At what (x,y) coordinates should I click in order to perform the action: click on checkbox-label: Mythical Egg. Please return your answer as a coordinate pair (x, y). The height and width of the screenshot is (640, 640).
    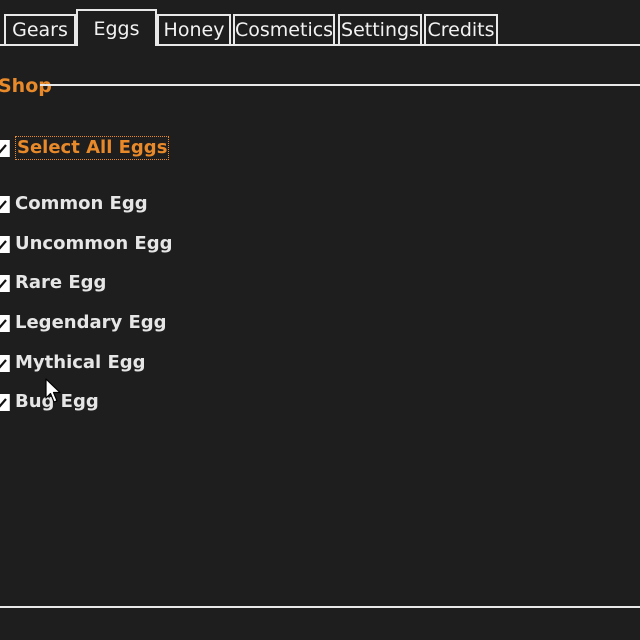
    Looking at the image, I should click on (80, 362).